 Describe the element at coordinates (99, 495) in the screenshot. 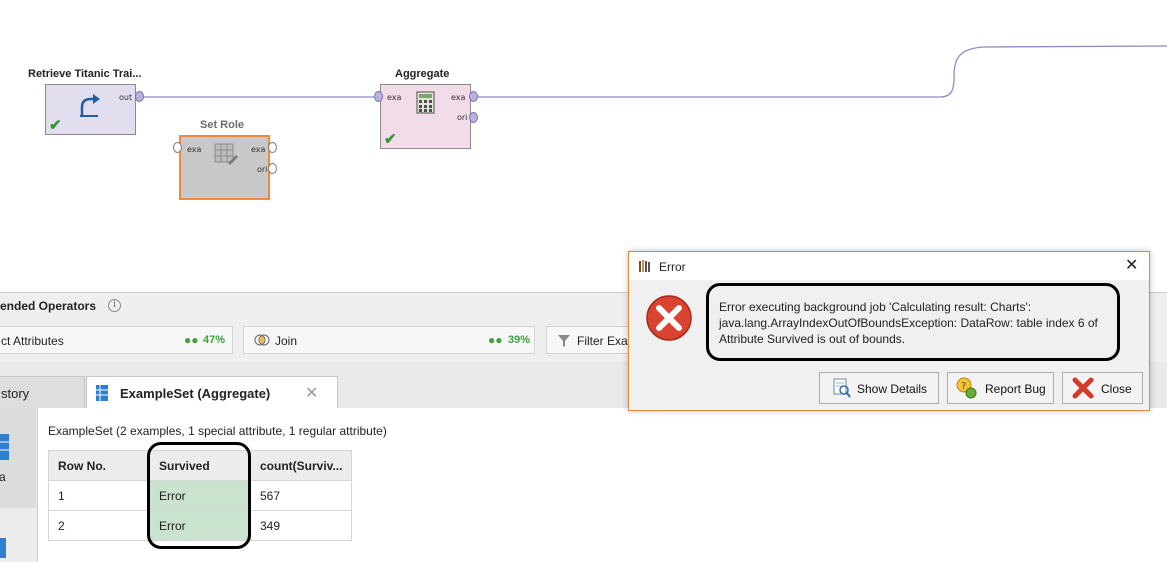

I see `table-cell-row-no: 1` at that location.